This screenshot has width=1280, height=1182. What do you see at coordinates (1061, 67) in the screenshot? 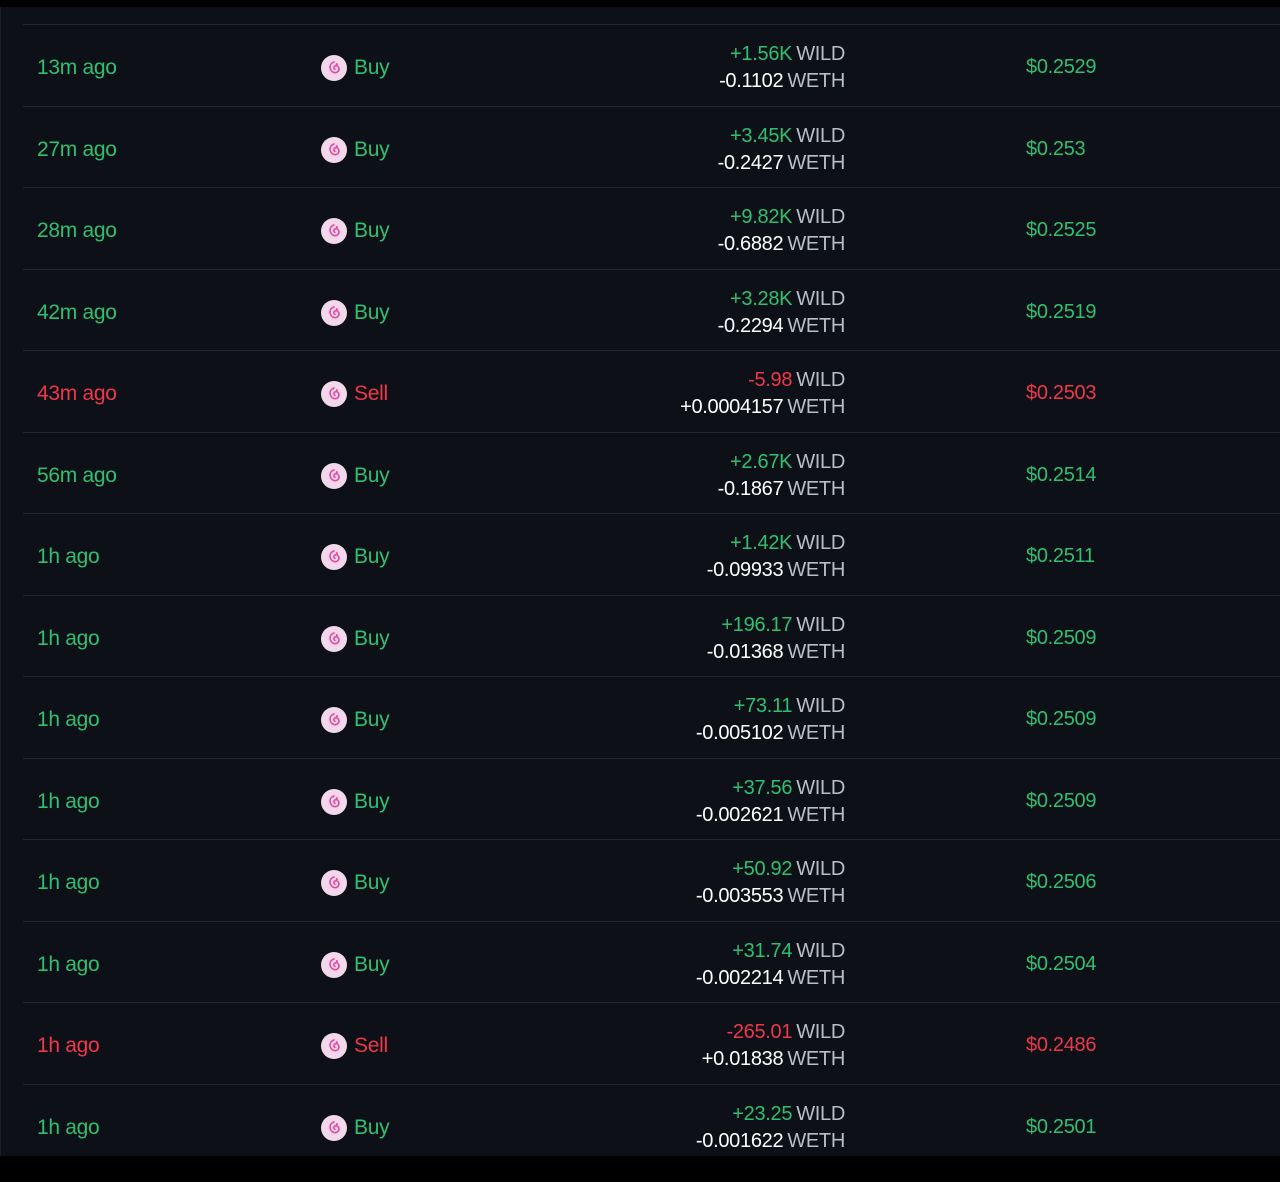
I see `trade-price: $0.2529` at bounding box center [1061, 67].